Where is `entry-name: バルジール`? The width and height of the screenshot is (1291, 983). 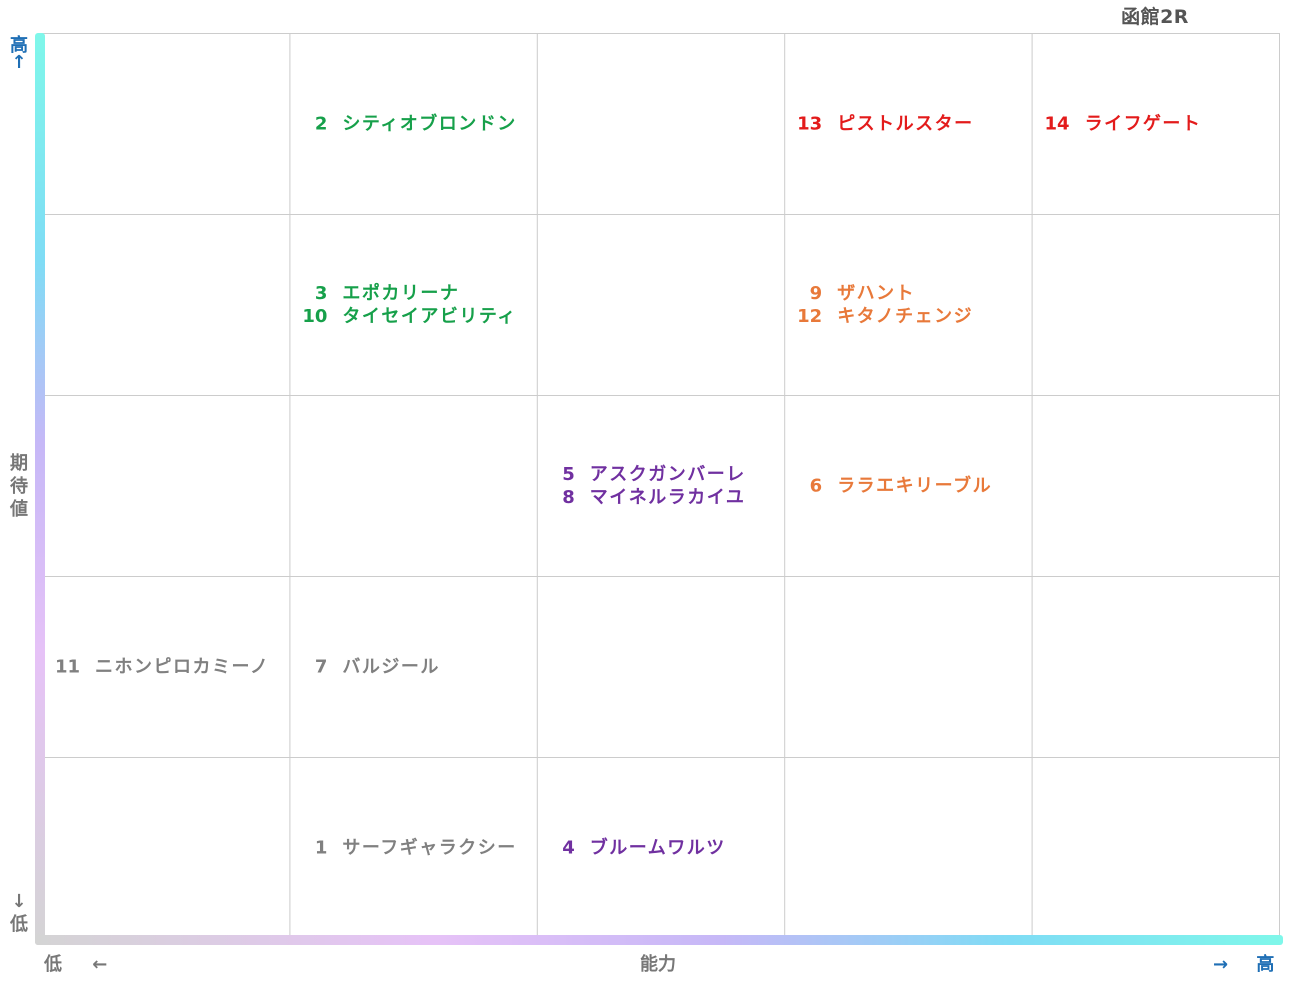 entry-name: バルジール is located at coordinates (391, 667).